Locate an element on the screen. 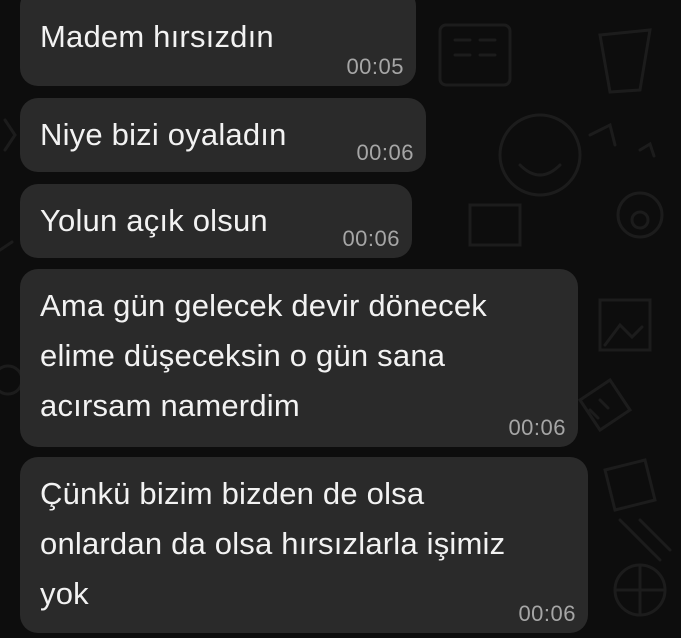 The image size is (681, 638). message-text: Yolun açık olsun is located at coordinates (154, 220).